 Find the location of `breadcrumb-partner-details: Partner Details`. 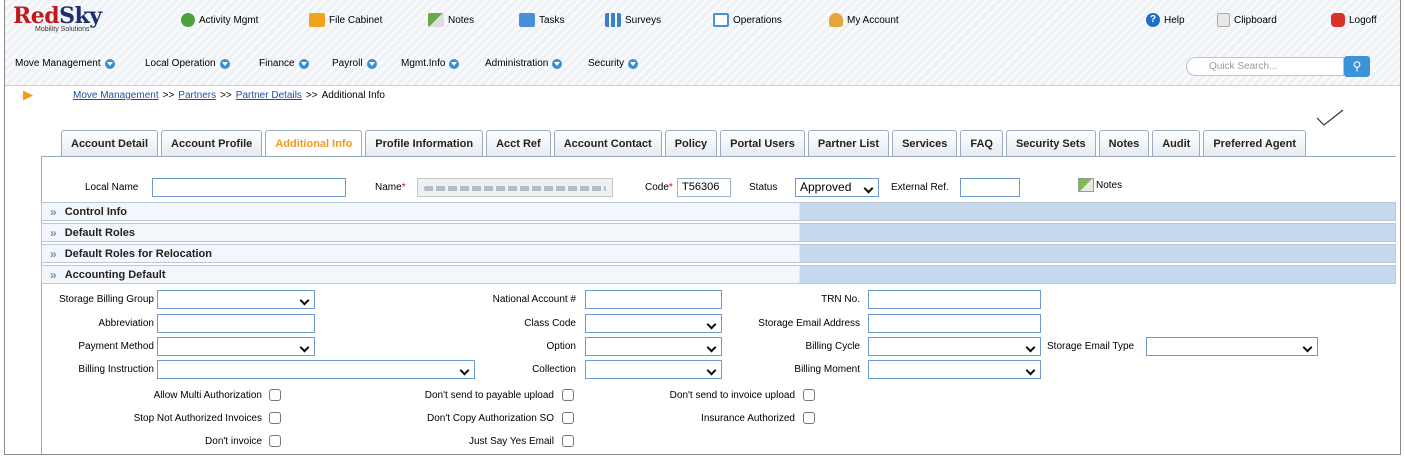

breadcrumb-partner-details: Partner Details is located at coordinates (269, 95).